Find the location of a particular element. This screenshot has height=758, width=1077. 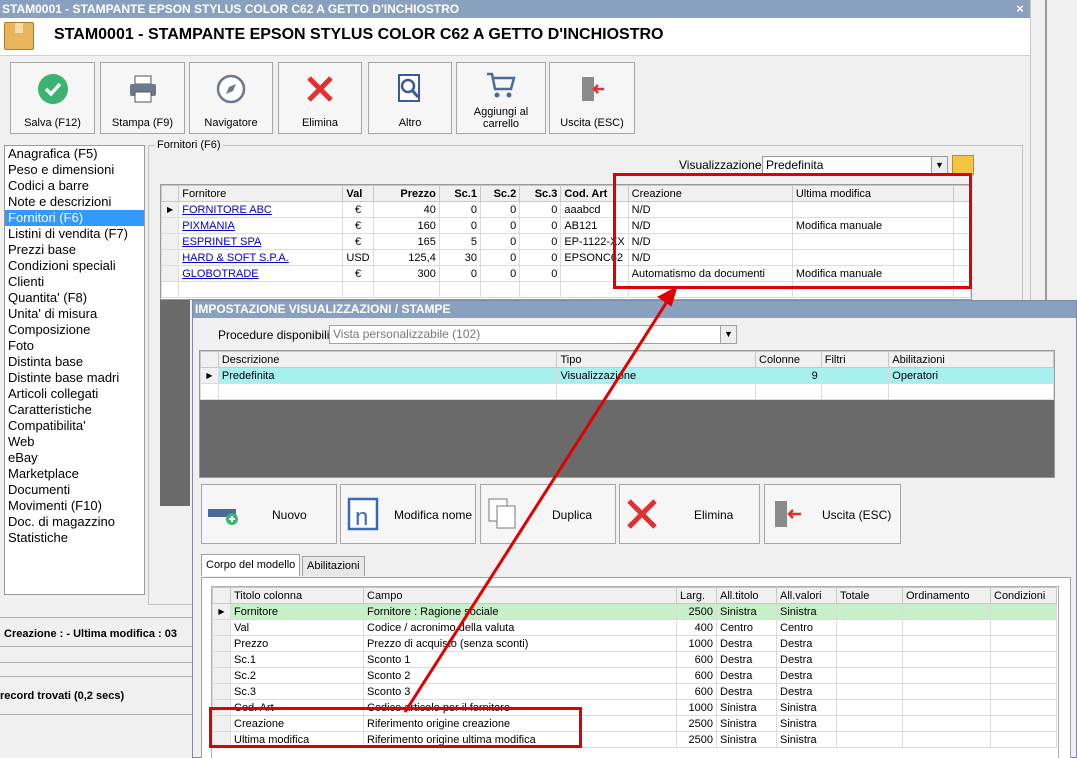

column-header: Sc.3 is located at coordinates (540, 193).